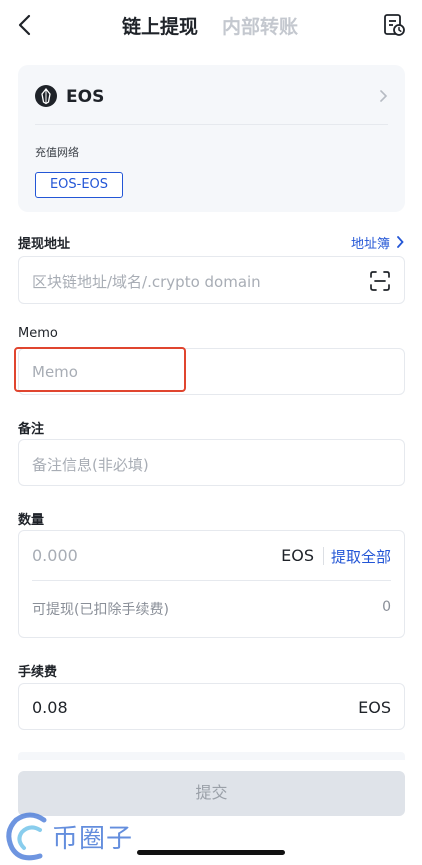 Image resolution: width=422 pixels, height=865 pixels. I want to click on withdraw-all-button: 提取全部, so click(361, 556).